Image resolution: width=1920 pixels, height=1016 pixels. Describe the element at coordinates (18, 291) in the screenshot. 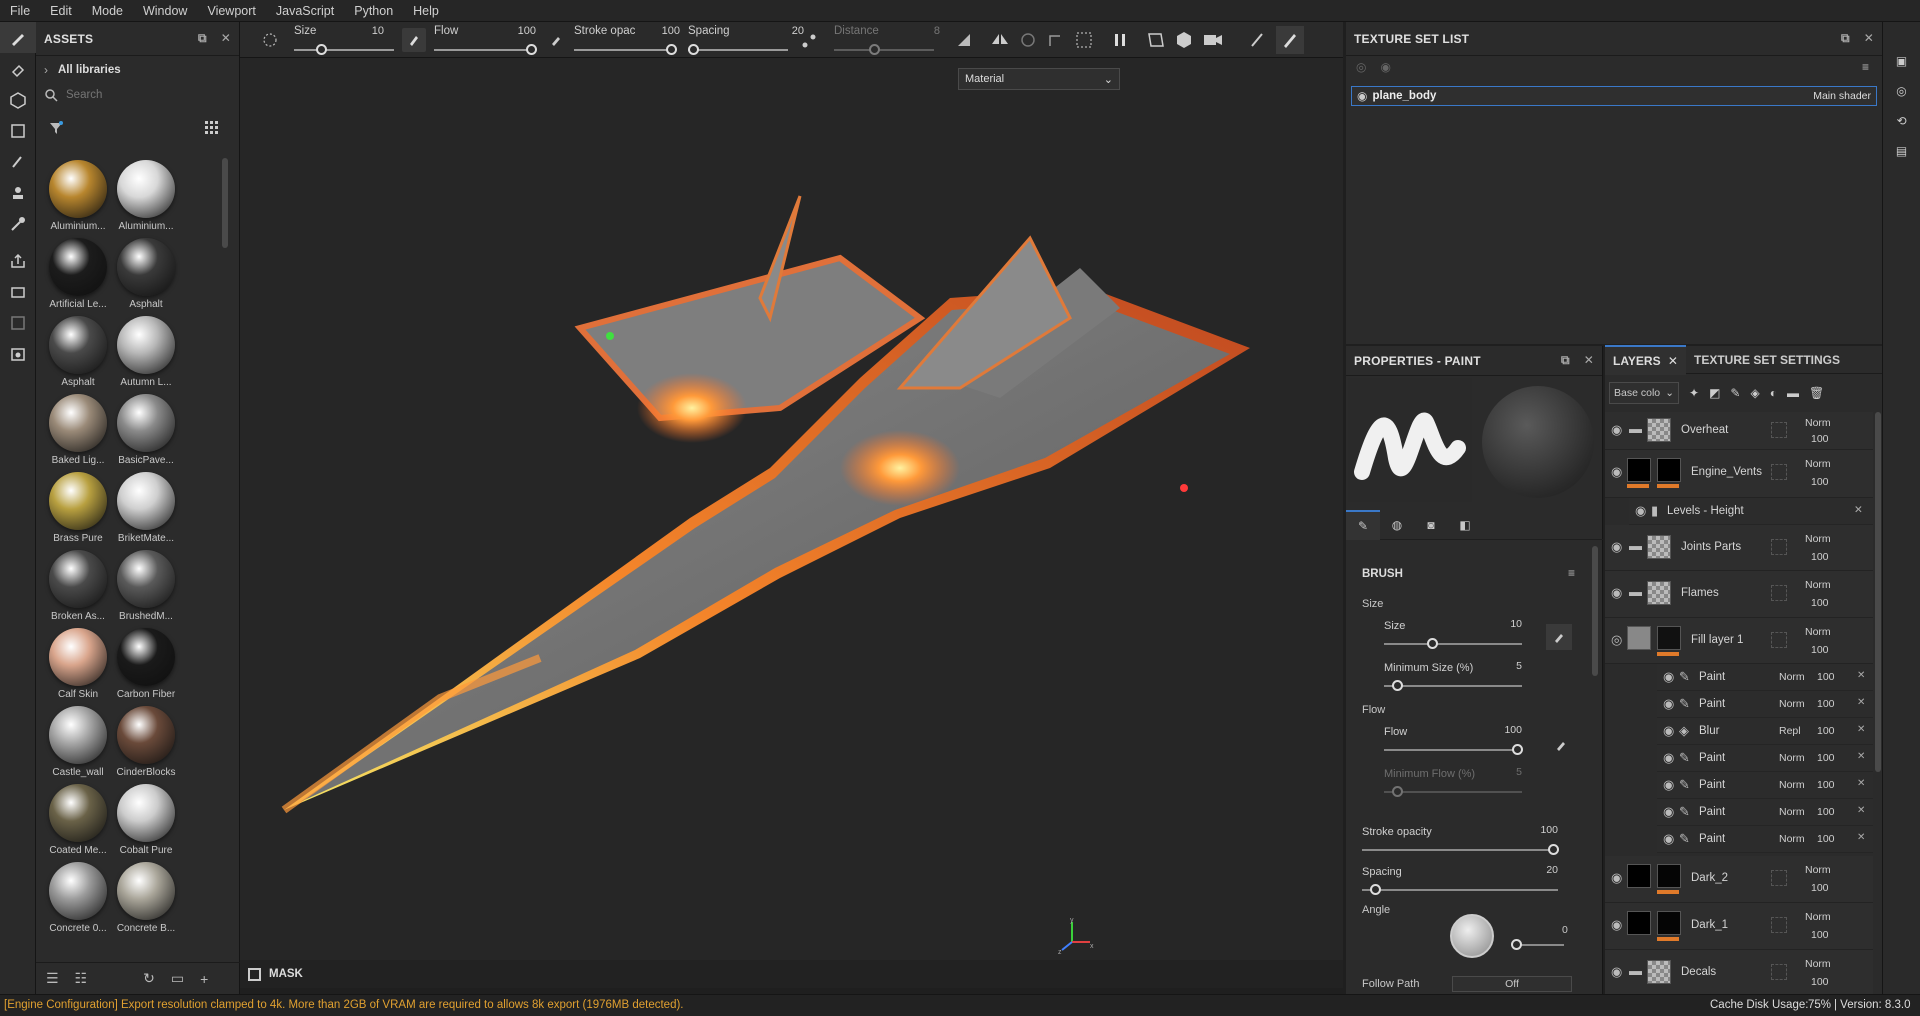

I see `bake-tool` at that location.